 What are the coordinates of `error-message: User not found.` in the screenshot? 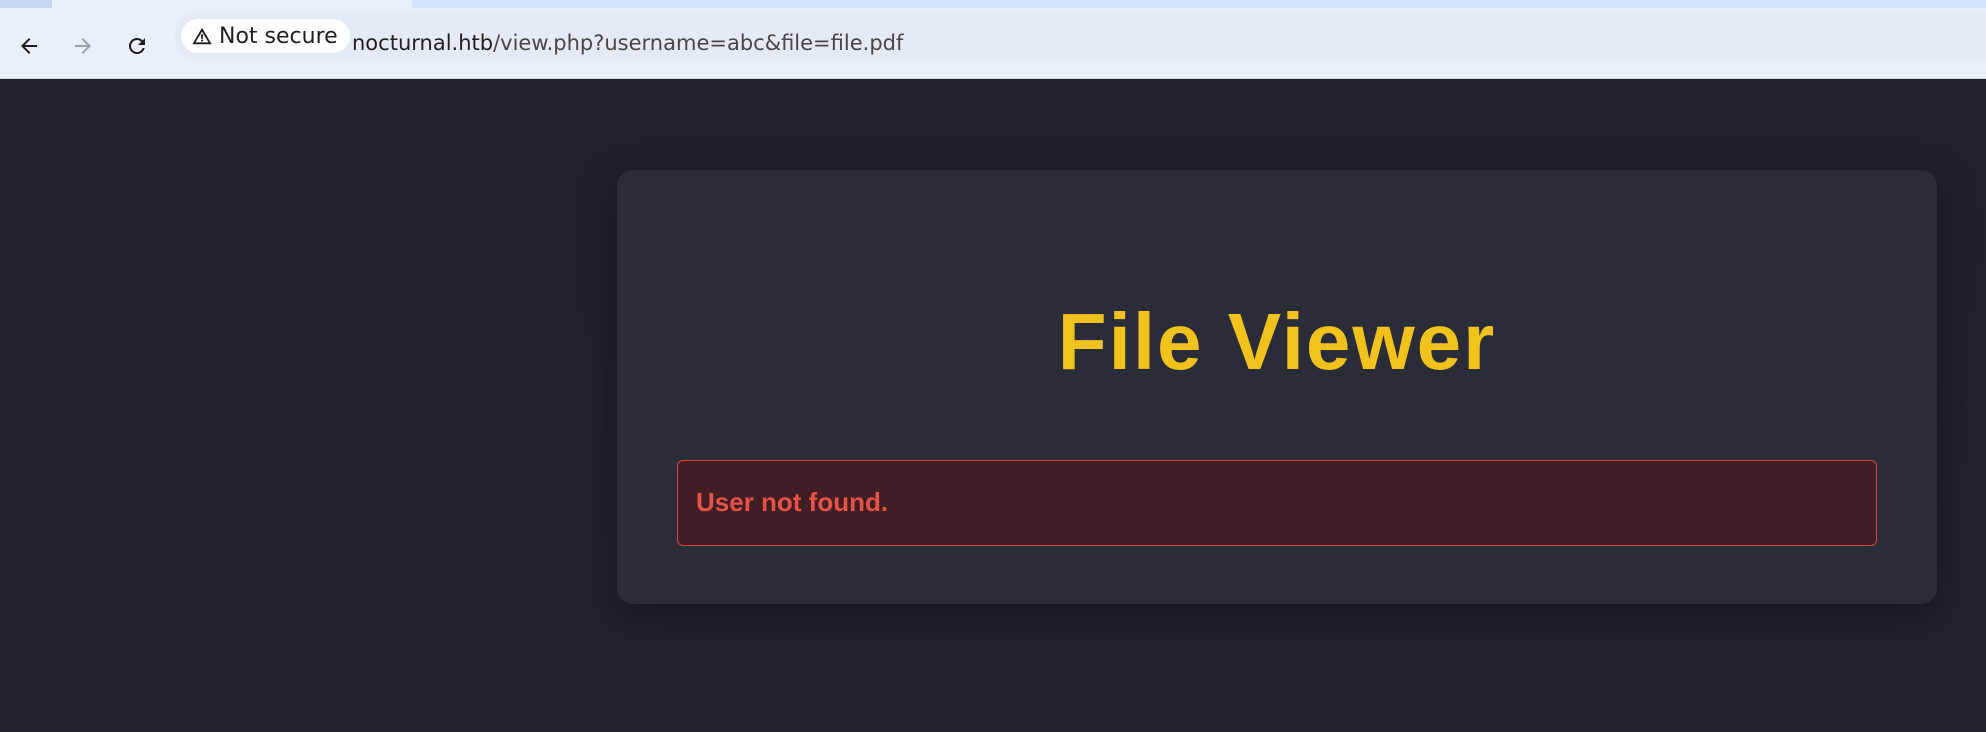 It's located at (792, 502).